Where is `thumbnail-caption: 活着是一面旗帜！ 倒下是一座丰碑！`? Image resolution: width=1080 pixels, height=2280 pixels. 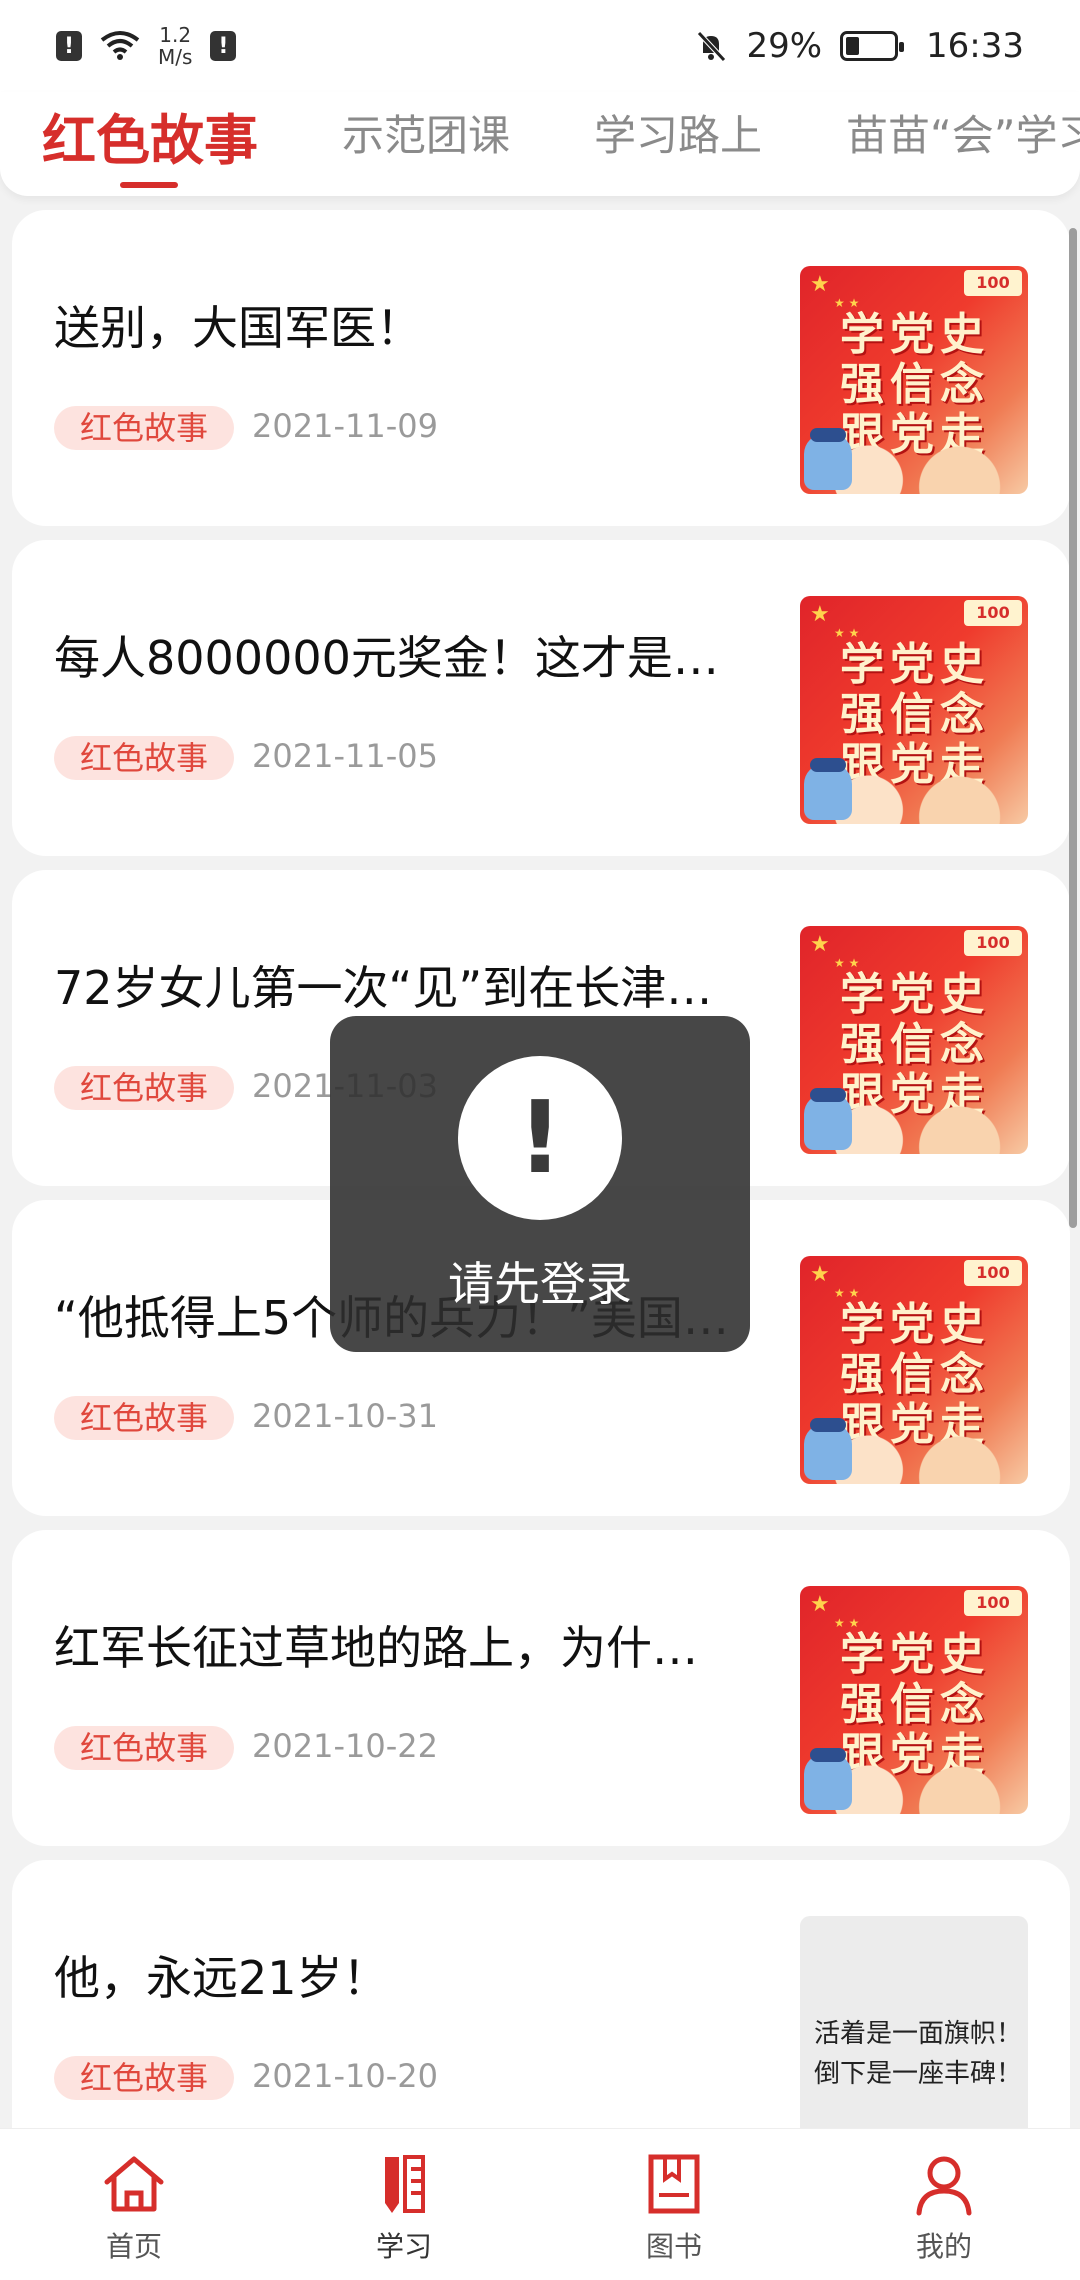 thumbnail-caption: 活着是一面旗帜！ 倒下是一座丰碑！ is located at coordinates (918, 2054).